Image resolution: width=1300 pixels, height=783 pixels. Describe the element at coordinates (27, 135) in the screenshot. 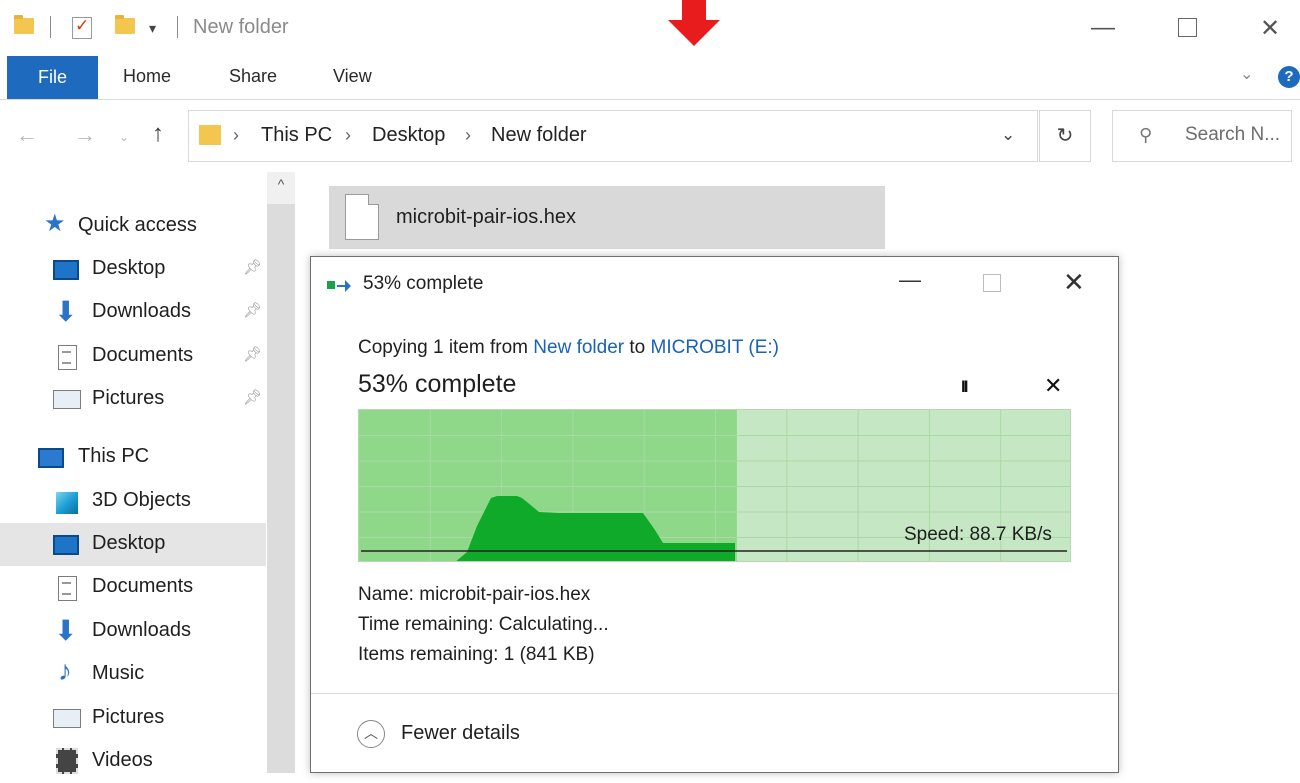

I see `back-button: ←` at that location.